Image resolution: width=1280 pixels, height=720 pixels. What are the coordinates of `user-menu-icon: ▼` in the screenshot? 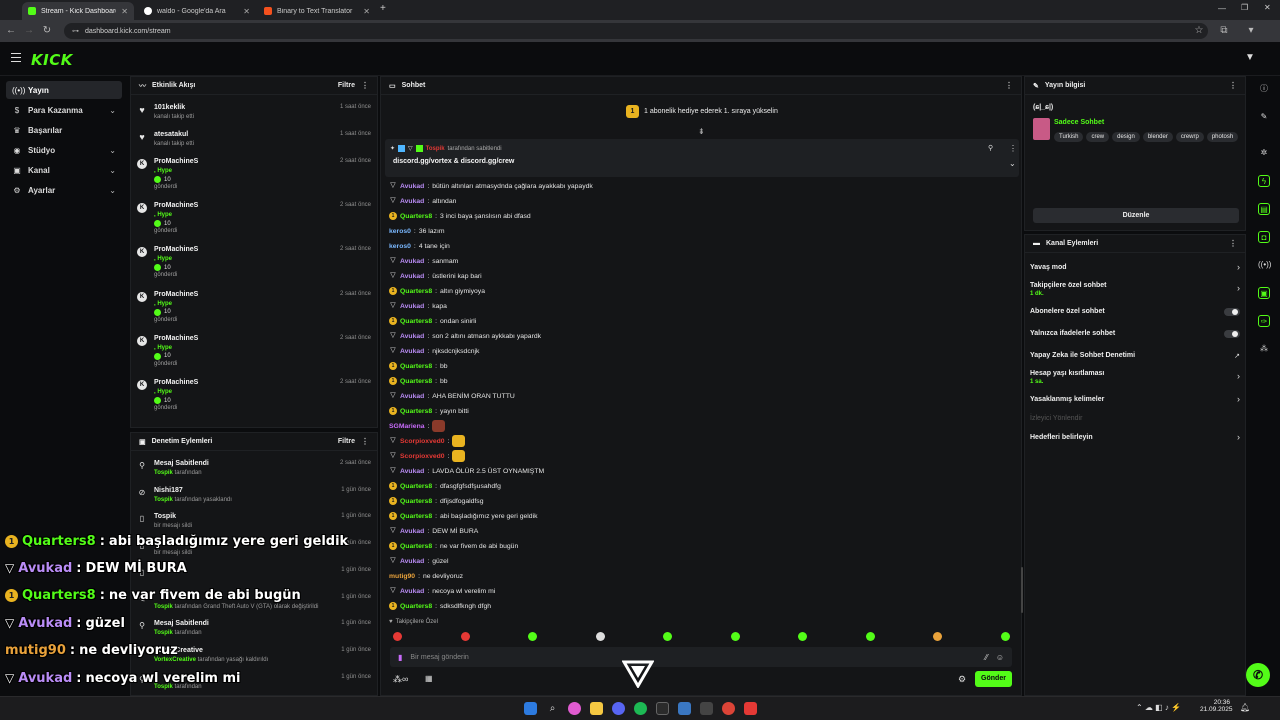 It's located at (1250, 57).